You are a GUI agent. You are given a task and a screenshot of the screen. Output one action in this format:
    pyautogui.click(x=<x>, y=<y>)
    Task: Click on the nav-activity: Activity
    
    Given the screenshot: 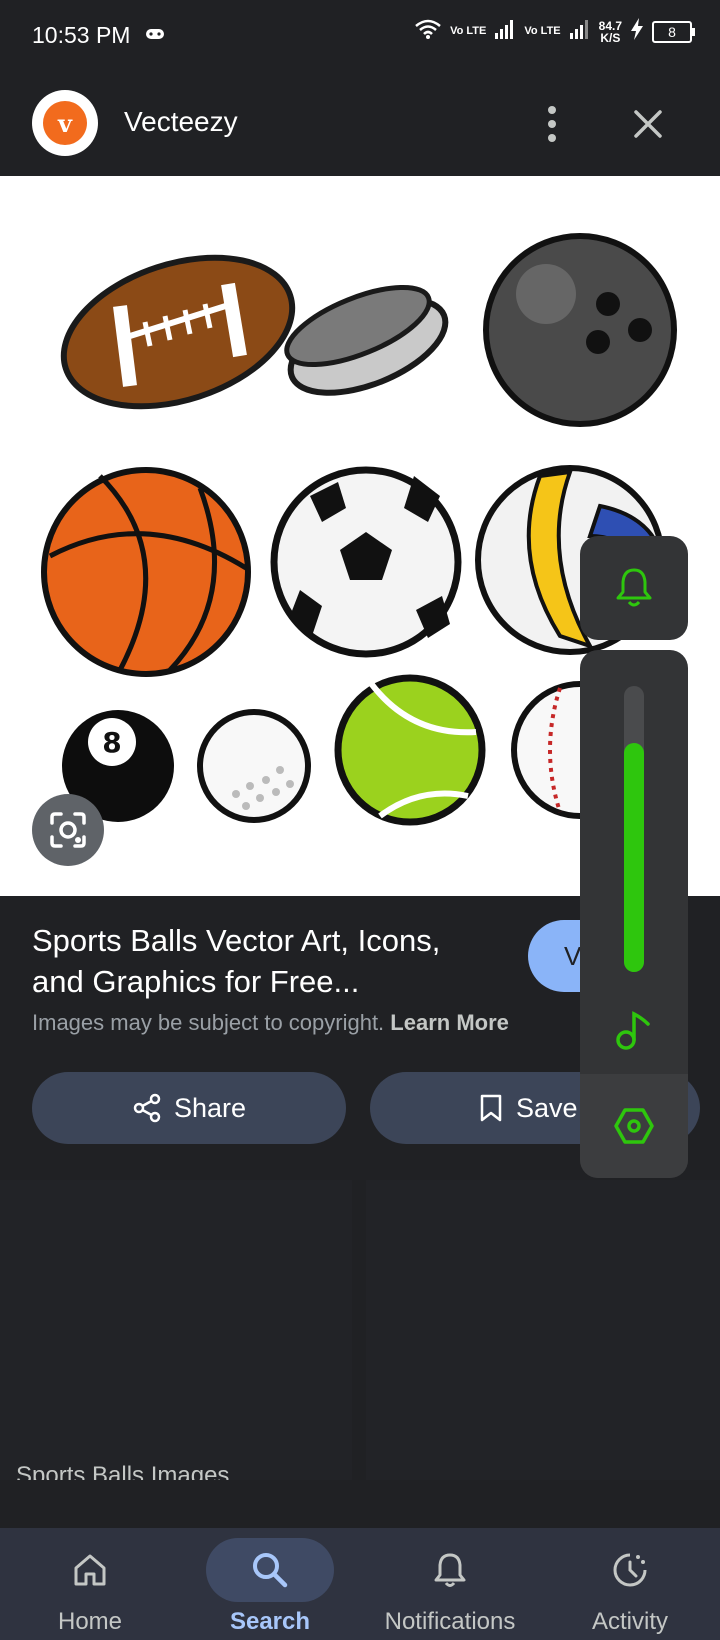 What is the action you would take?
    pyautogui.click(x=630, y=1584)
    